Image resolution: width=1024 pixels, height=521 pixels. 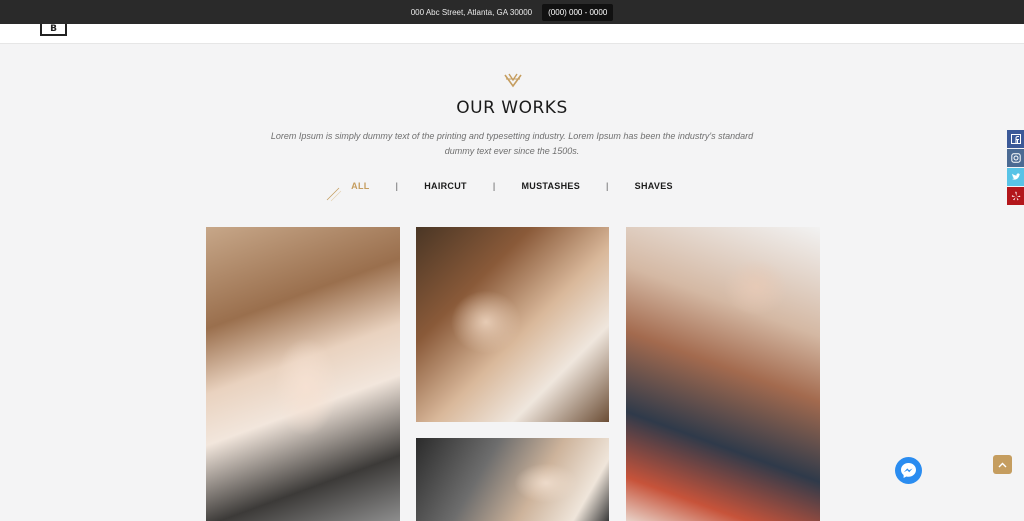 I want to click on messenger-icon, so click(x=908, y=470).